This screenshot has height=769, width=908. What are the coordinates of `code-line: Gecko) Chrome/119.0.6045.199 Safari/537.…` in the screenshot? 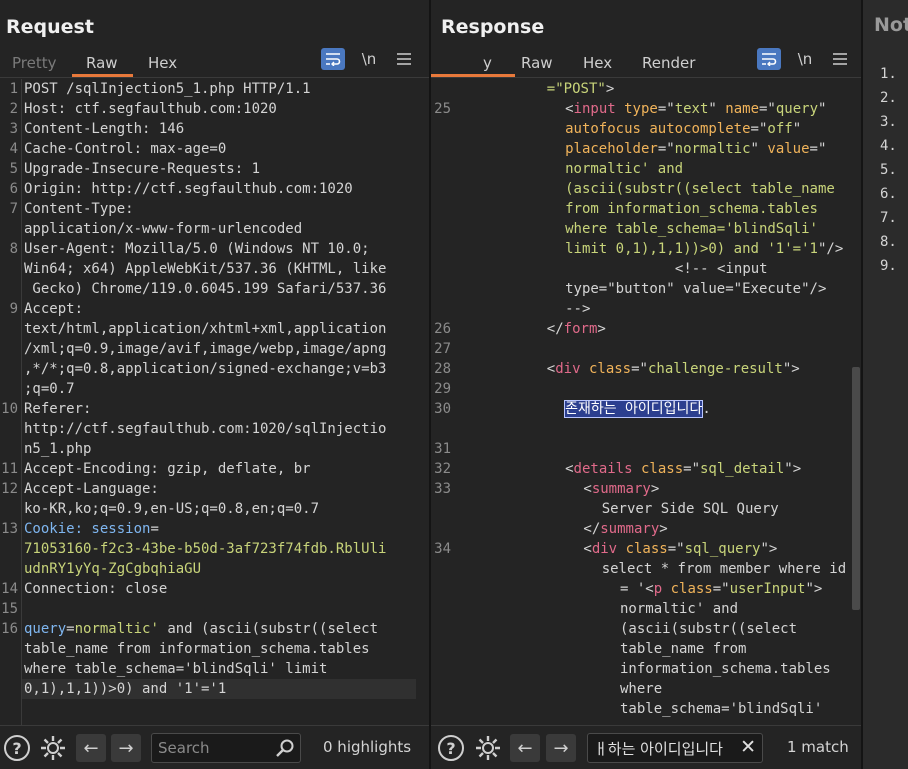 It's located at (214, 289).